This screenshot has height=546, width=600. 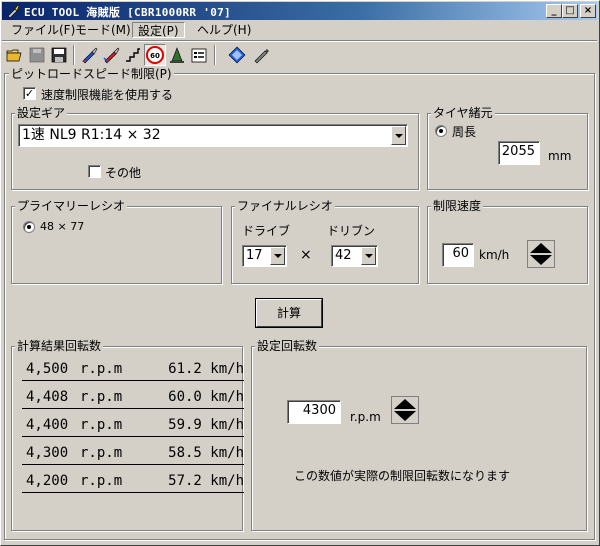 I want to click on result-row: 4,500 r.p.m 61.2 km/h, so click(x=133, y=370).